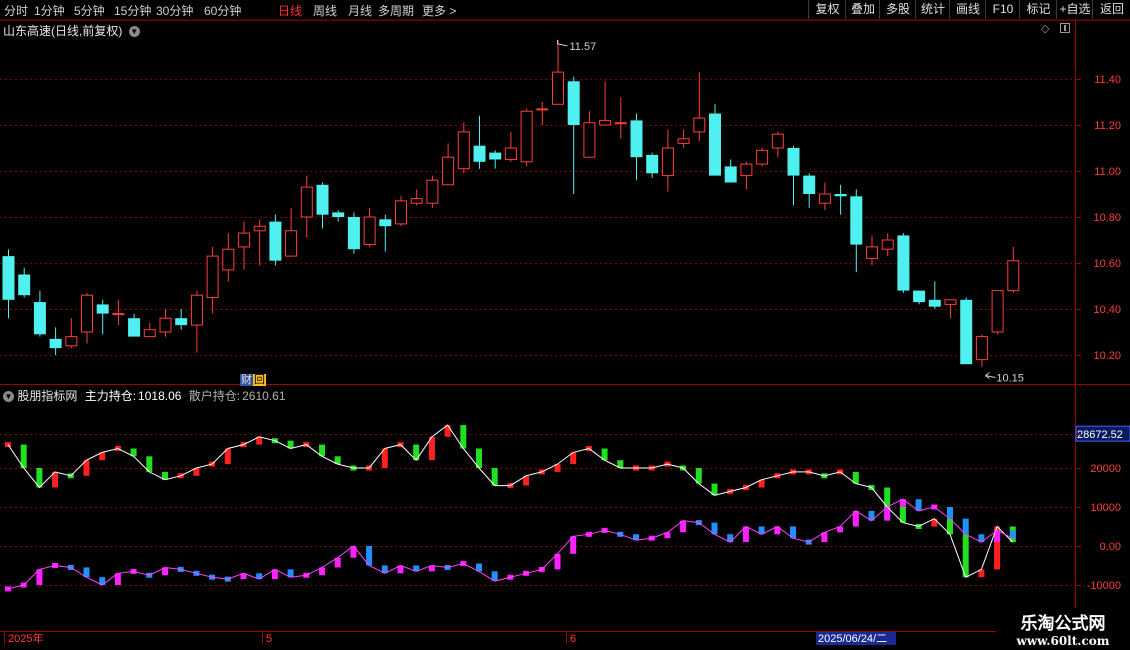 The height and width of the screenshot is (650, 1130). What do you see at coordinates (144, 395) in the screenshot?
I see `indicator-title-row: ▼ 股朋指标网 主力持仓: 1018.06 散户持仓: 2610.61` at bounding box center [144, 395].